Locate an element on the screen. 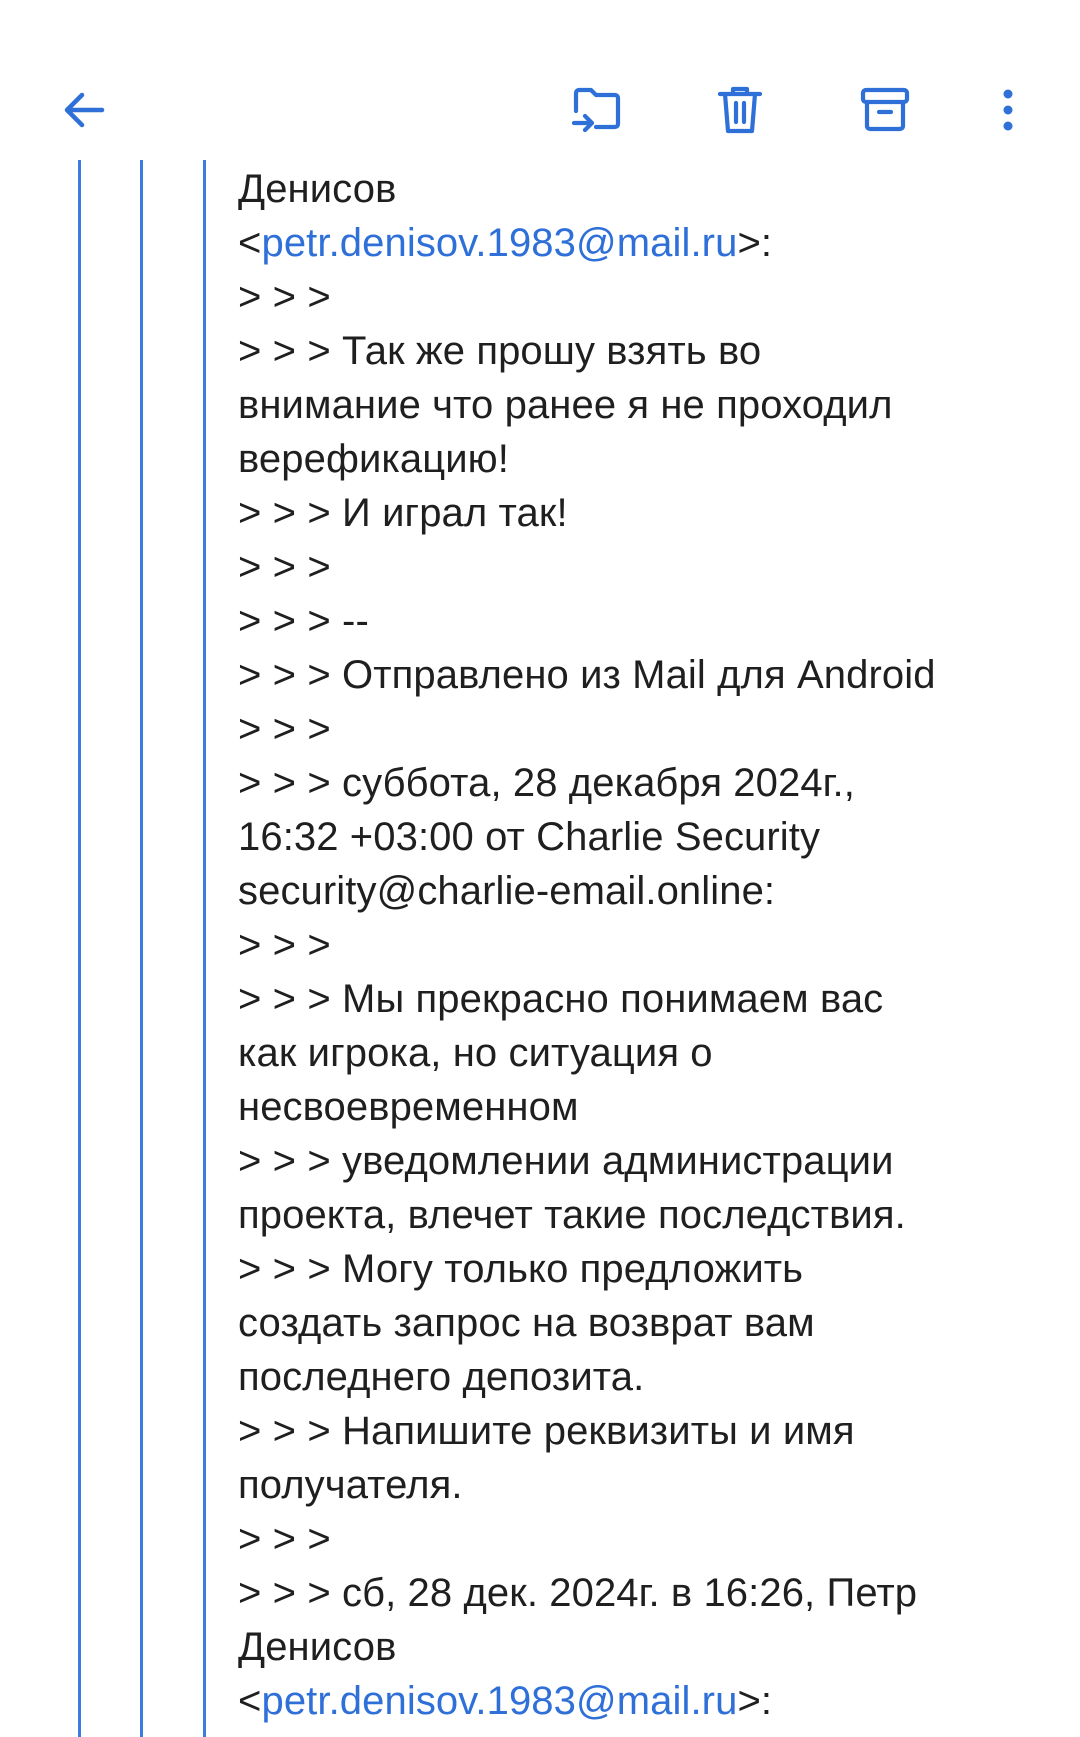  body-line: > > > Могу только предложить is located at coordinates (521, 1269).